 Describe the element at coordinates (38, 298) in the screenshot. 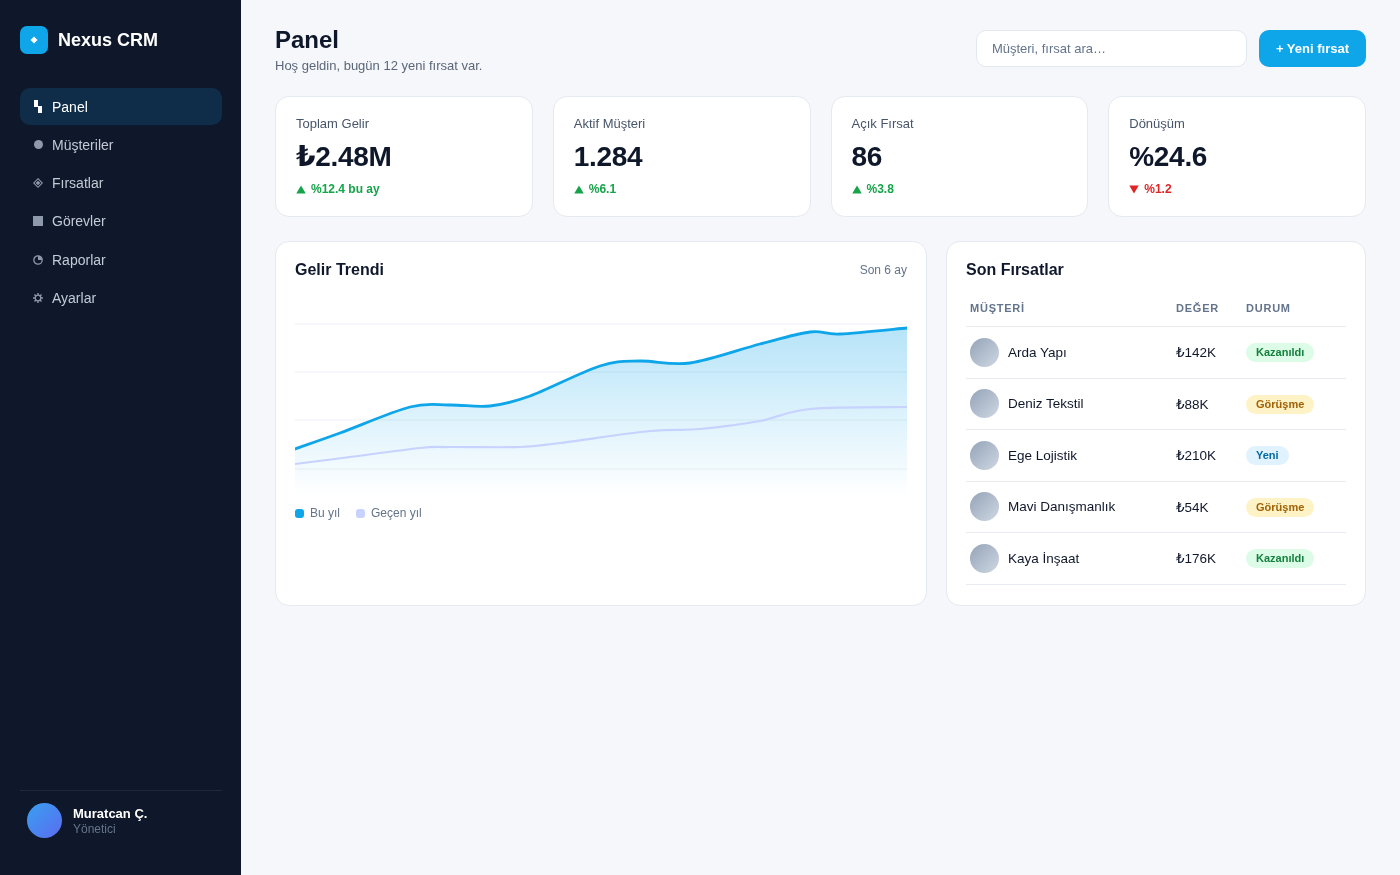

I see `gear-icon` at that location.